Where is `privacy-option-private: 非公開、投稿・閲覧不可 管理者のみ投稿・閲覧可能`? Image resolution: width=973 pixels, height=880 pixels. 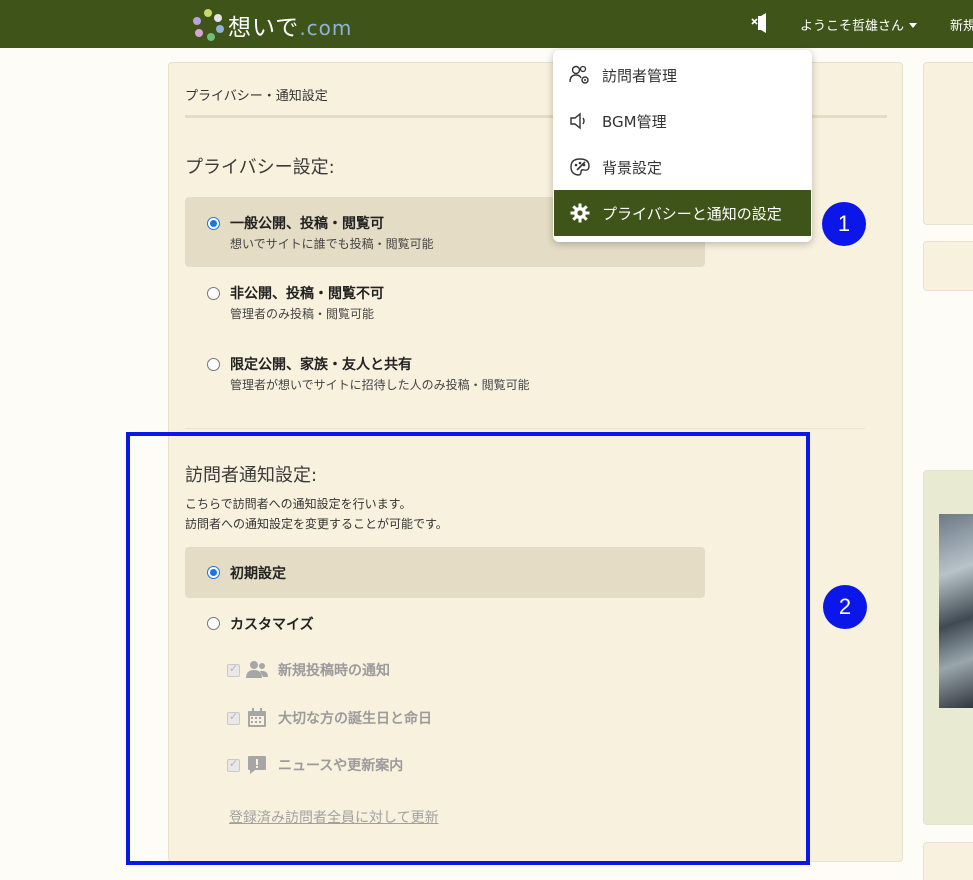
privacy-option-private: 非公開、投稿・閲覧不可 管理者のみ投稿・閲覧可能 is located at coordinates (445, 302).